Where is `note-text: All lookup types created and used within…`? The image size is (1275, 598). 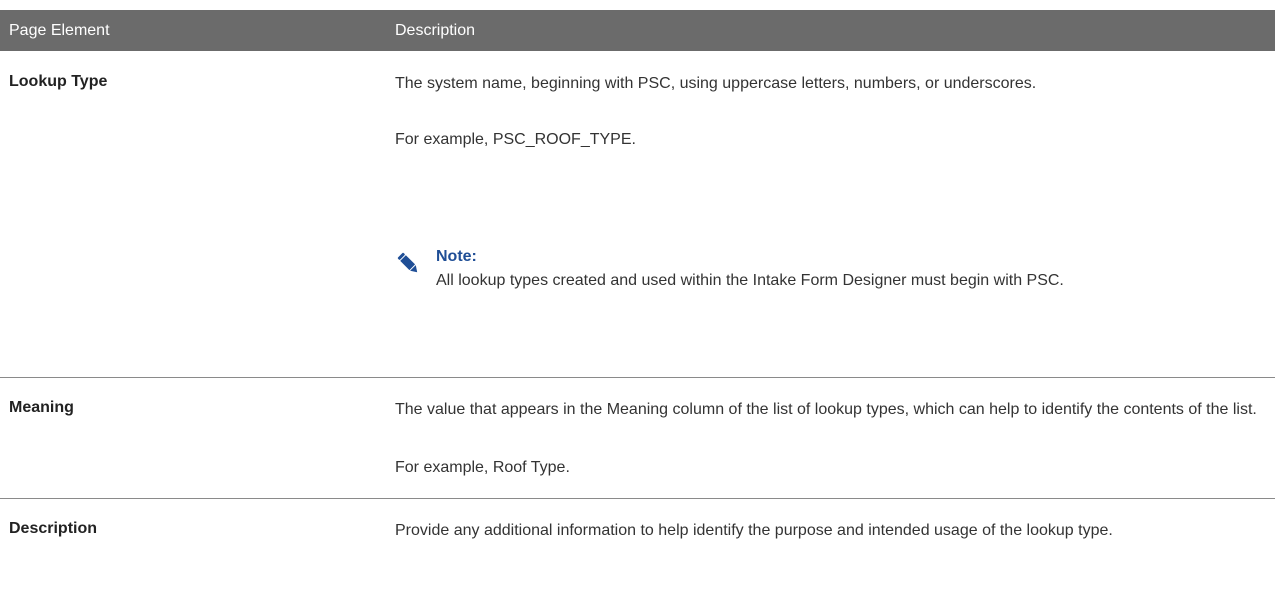
note-text: All lookup types created and used within… is located at coordinates (750, 280).